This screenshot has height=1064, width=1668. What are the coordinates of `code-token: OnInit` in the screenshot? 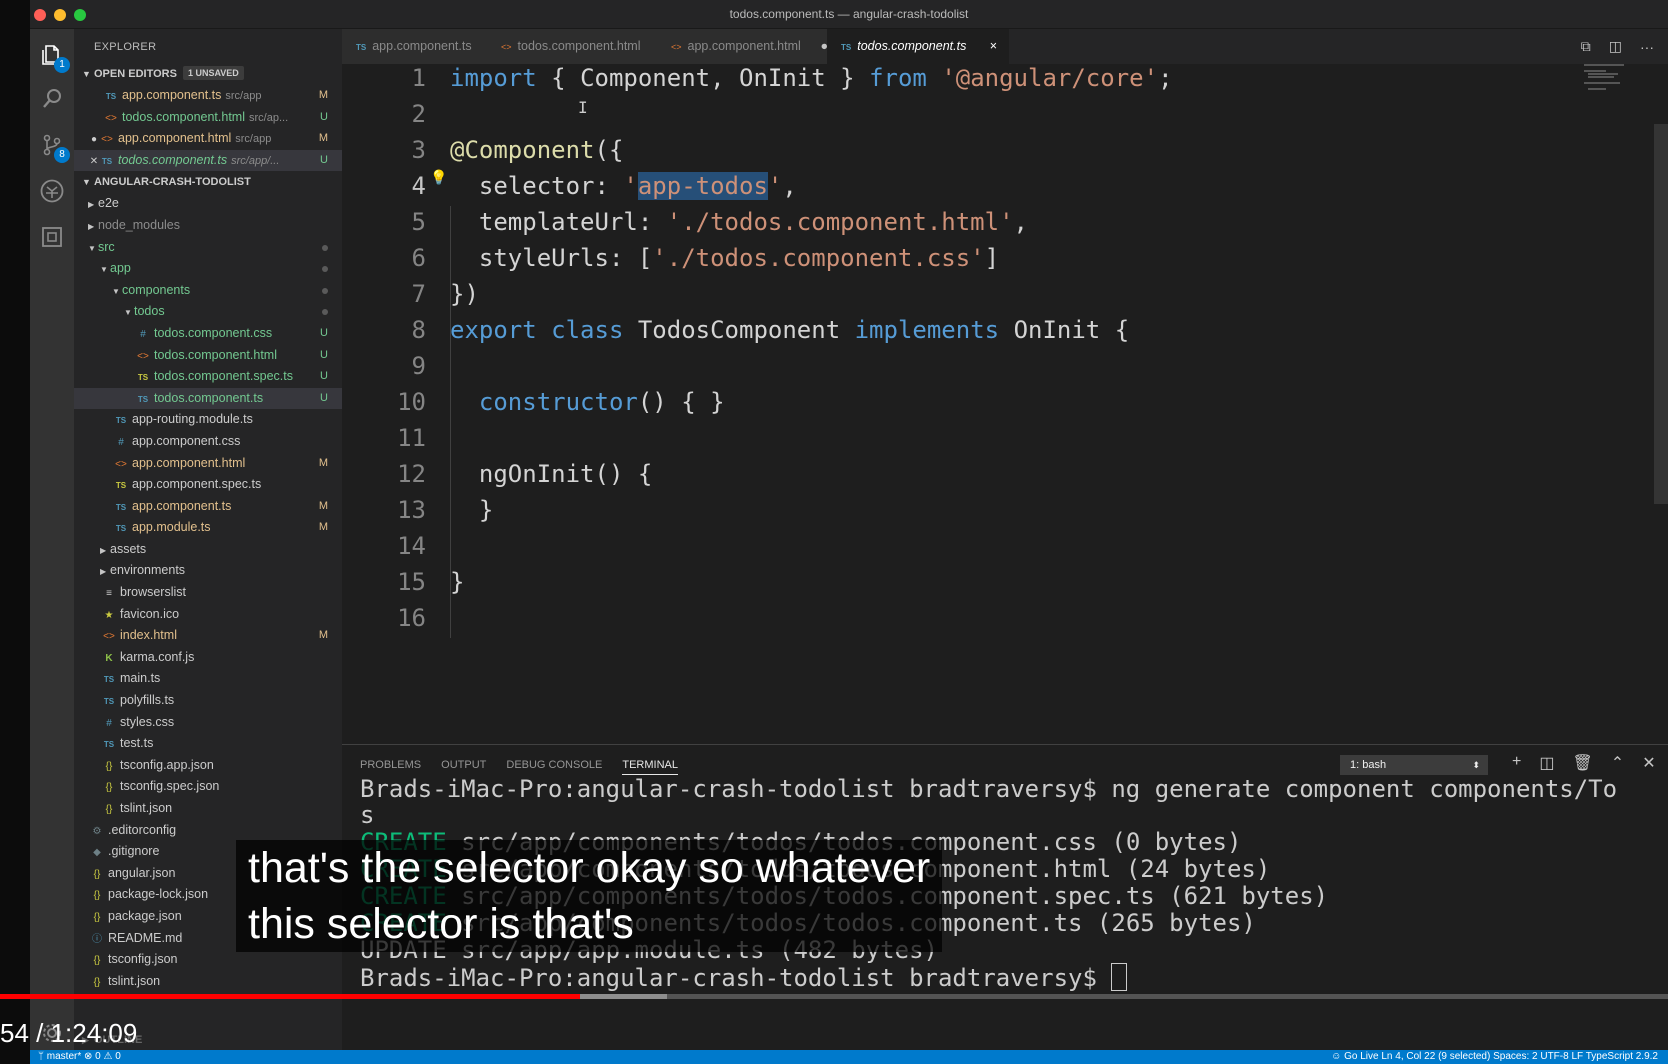 It's located at (1057, 330).